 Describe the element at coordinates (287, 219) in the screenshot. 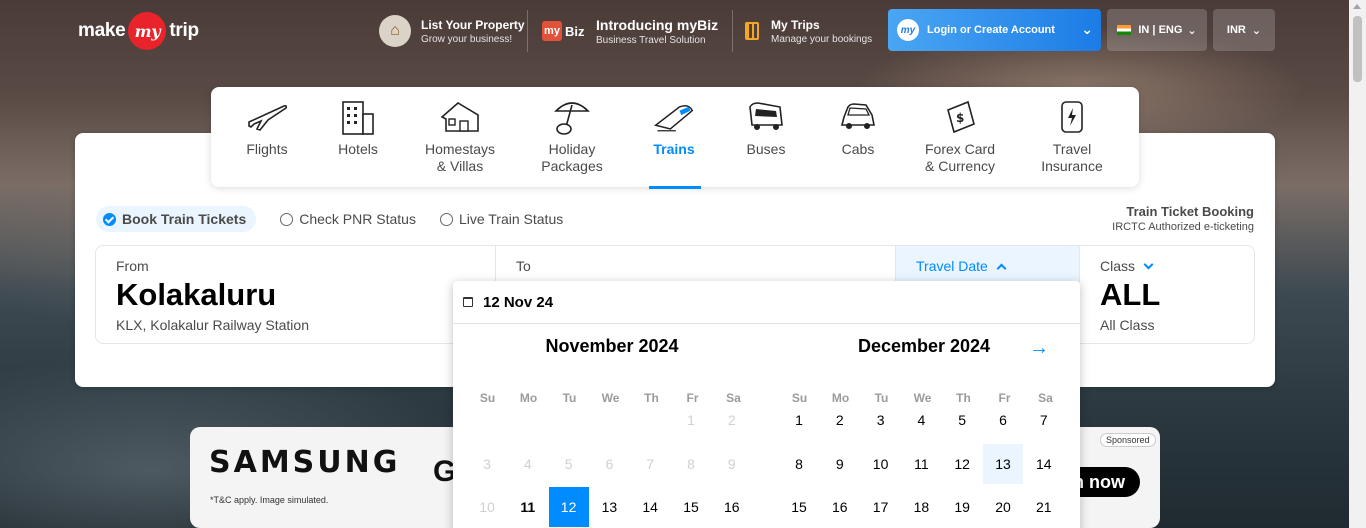

I see `radio-circle-icon` at that location.